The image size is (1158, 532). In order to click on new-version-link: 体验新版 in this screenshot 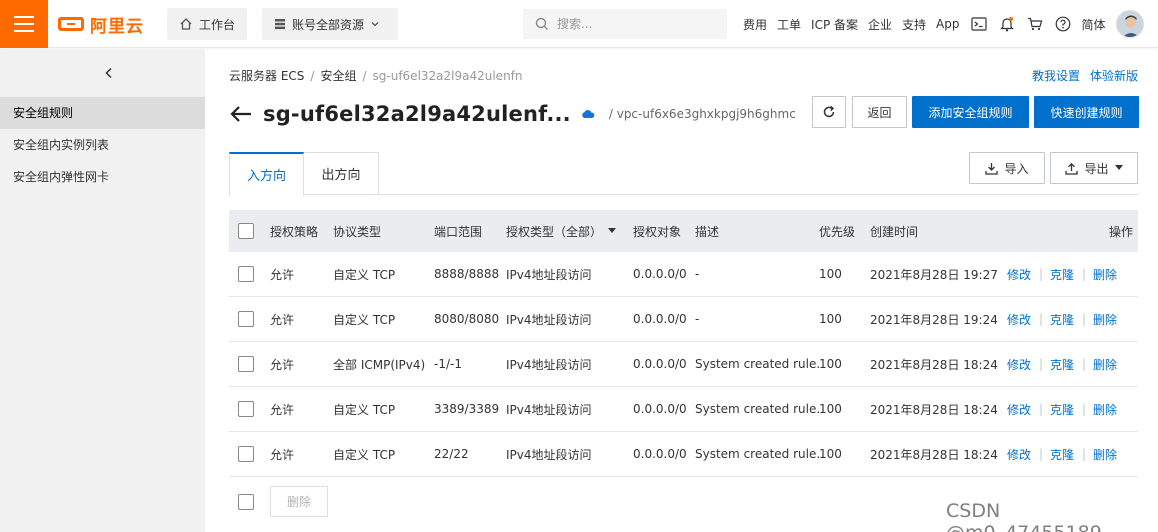, I will do `click(1114, 75)`.